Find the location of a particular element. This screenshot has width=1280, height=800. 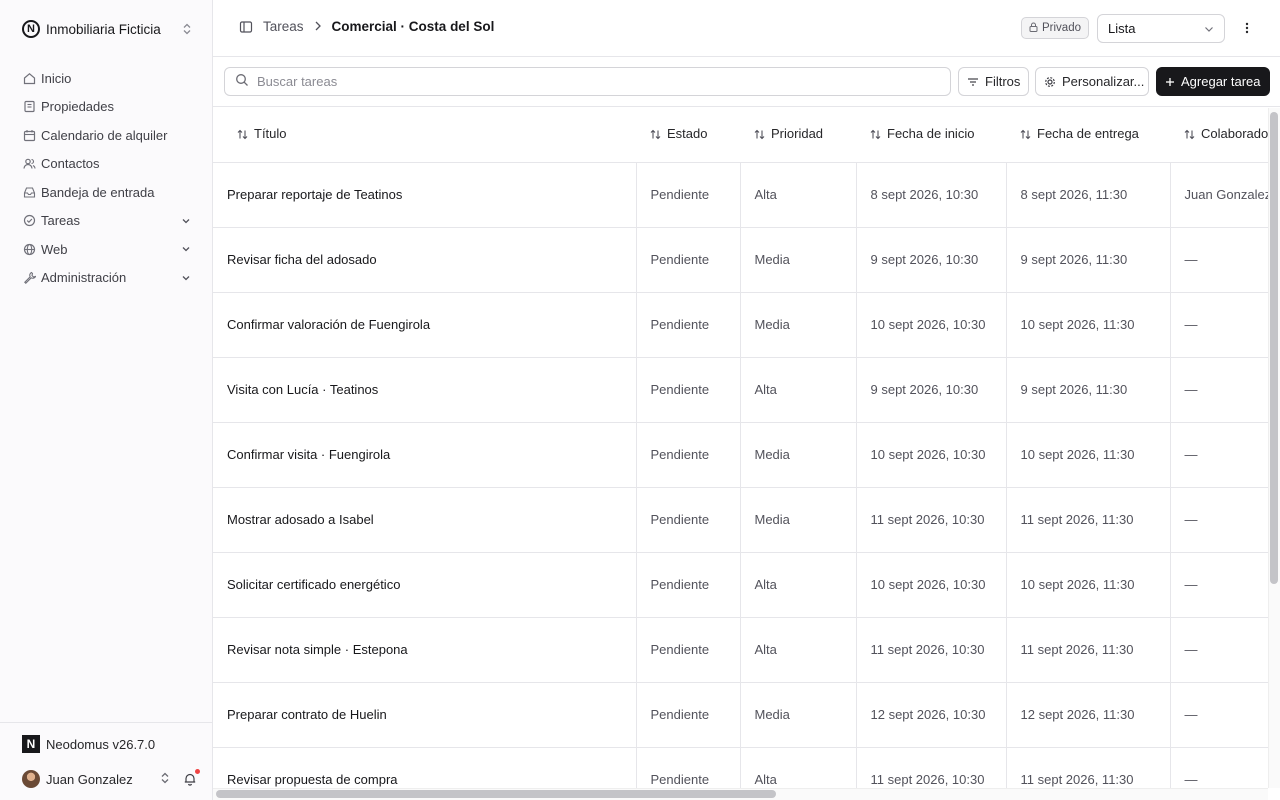

add-task-button: Agregar tarea is located at coordinates (1213, 81).